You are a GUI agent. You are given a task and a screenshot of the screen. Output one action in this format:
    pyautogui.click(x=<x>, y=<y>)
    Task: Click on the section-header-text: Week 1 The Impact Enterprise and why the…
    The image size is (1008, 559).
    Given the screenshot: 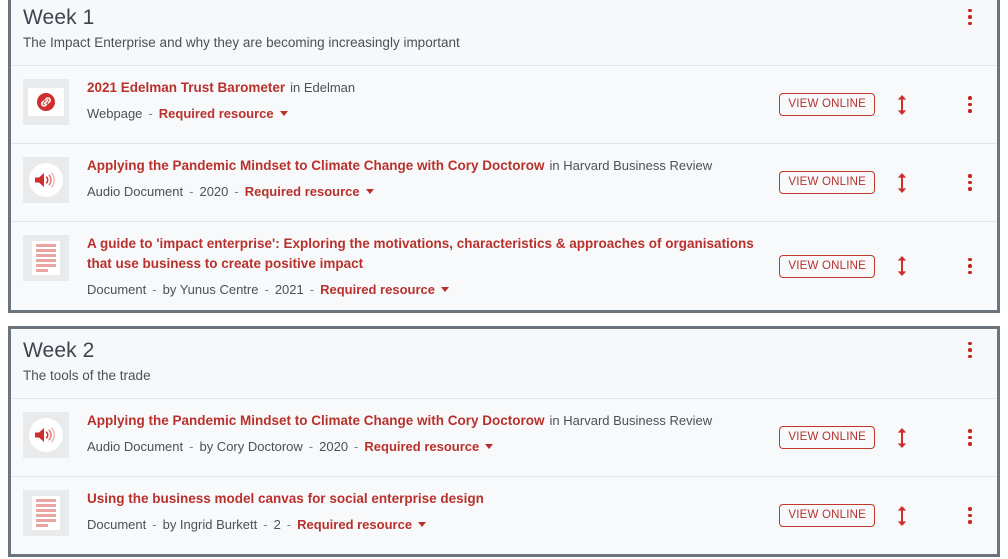 What is the action you would take?
    pyautogui.click(x=490, y=28)
    